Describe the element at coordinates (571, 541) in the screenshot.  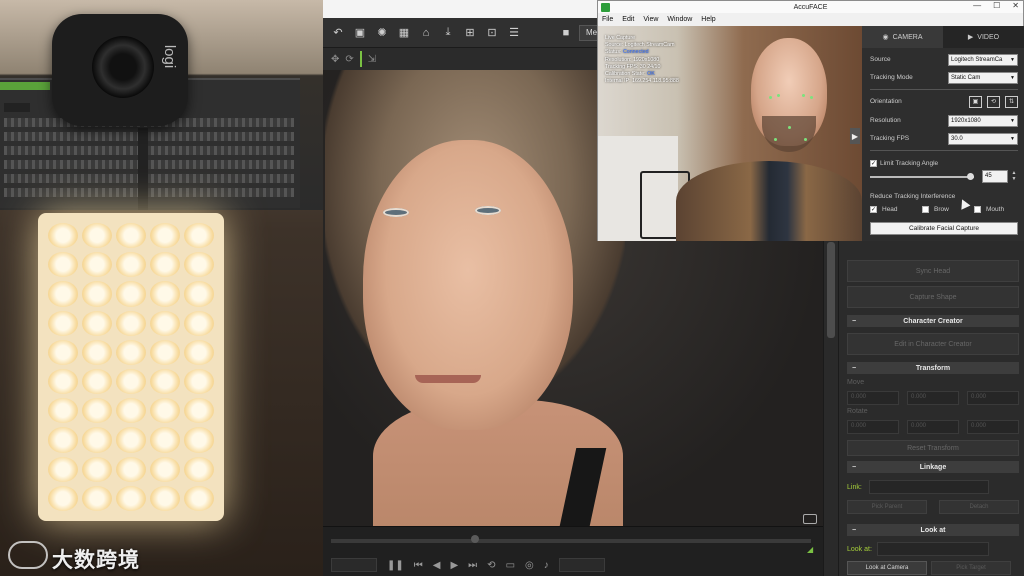
I see `timeline-track` at that location.